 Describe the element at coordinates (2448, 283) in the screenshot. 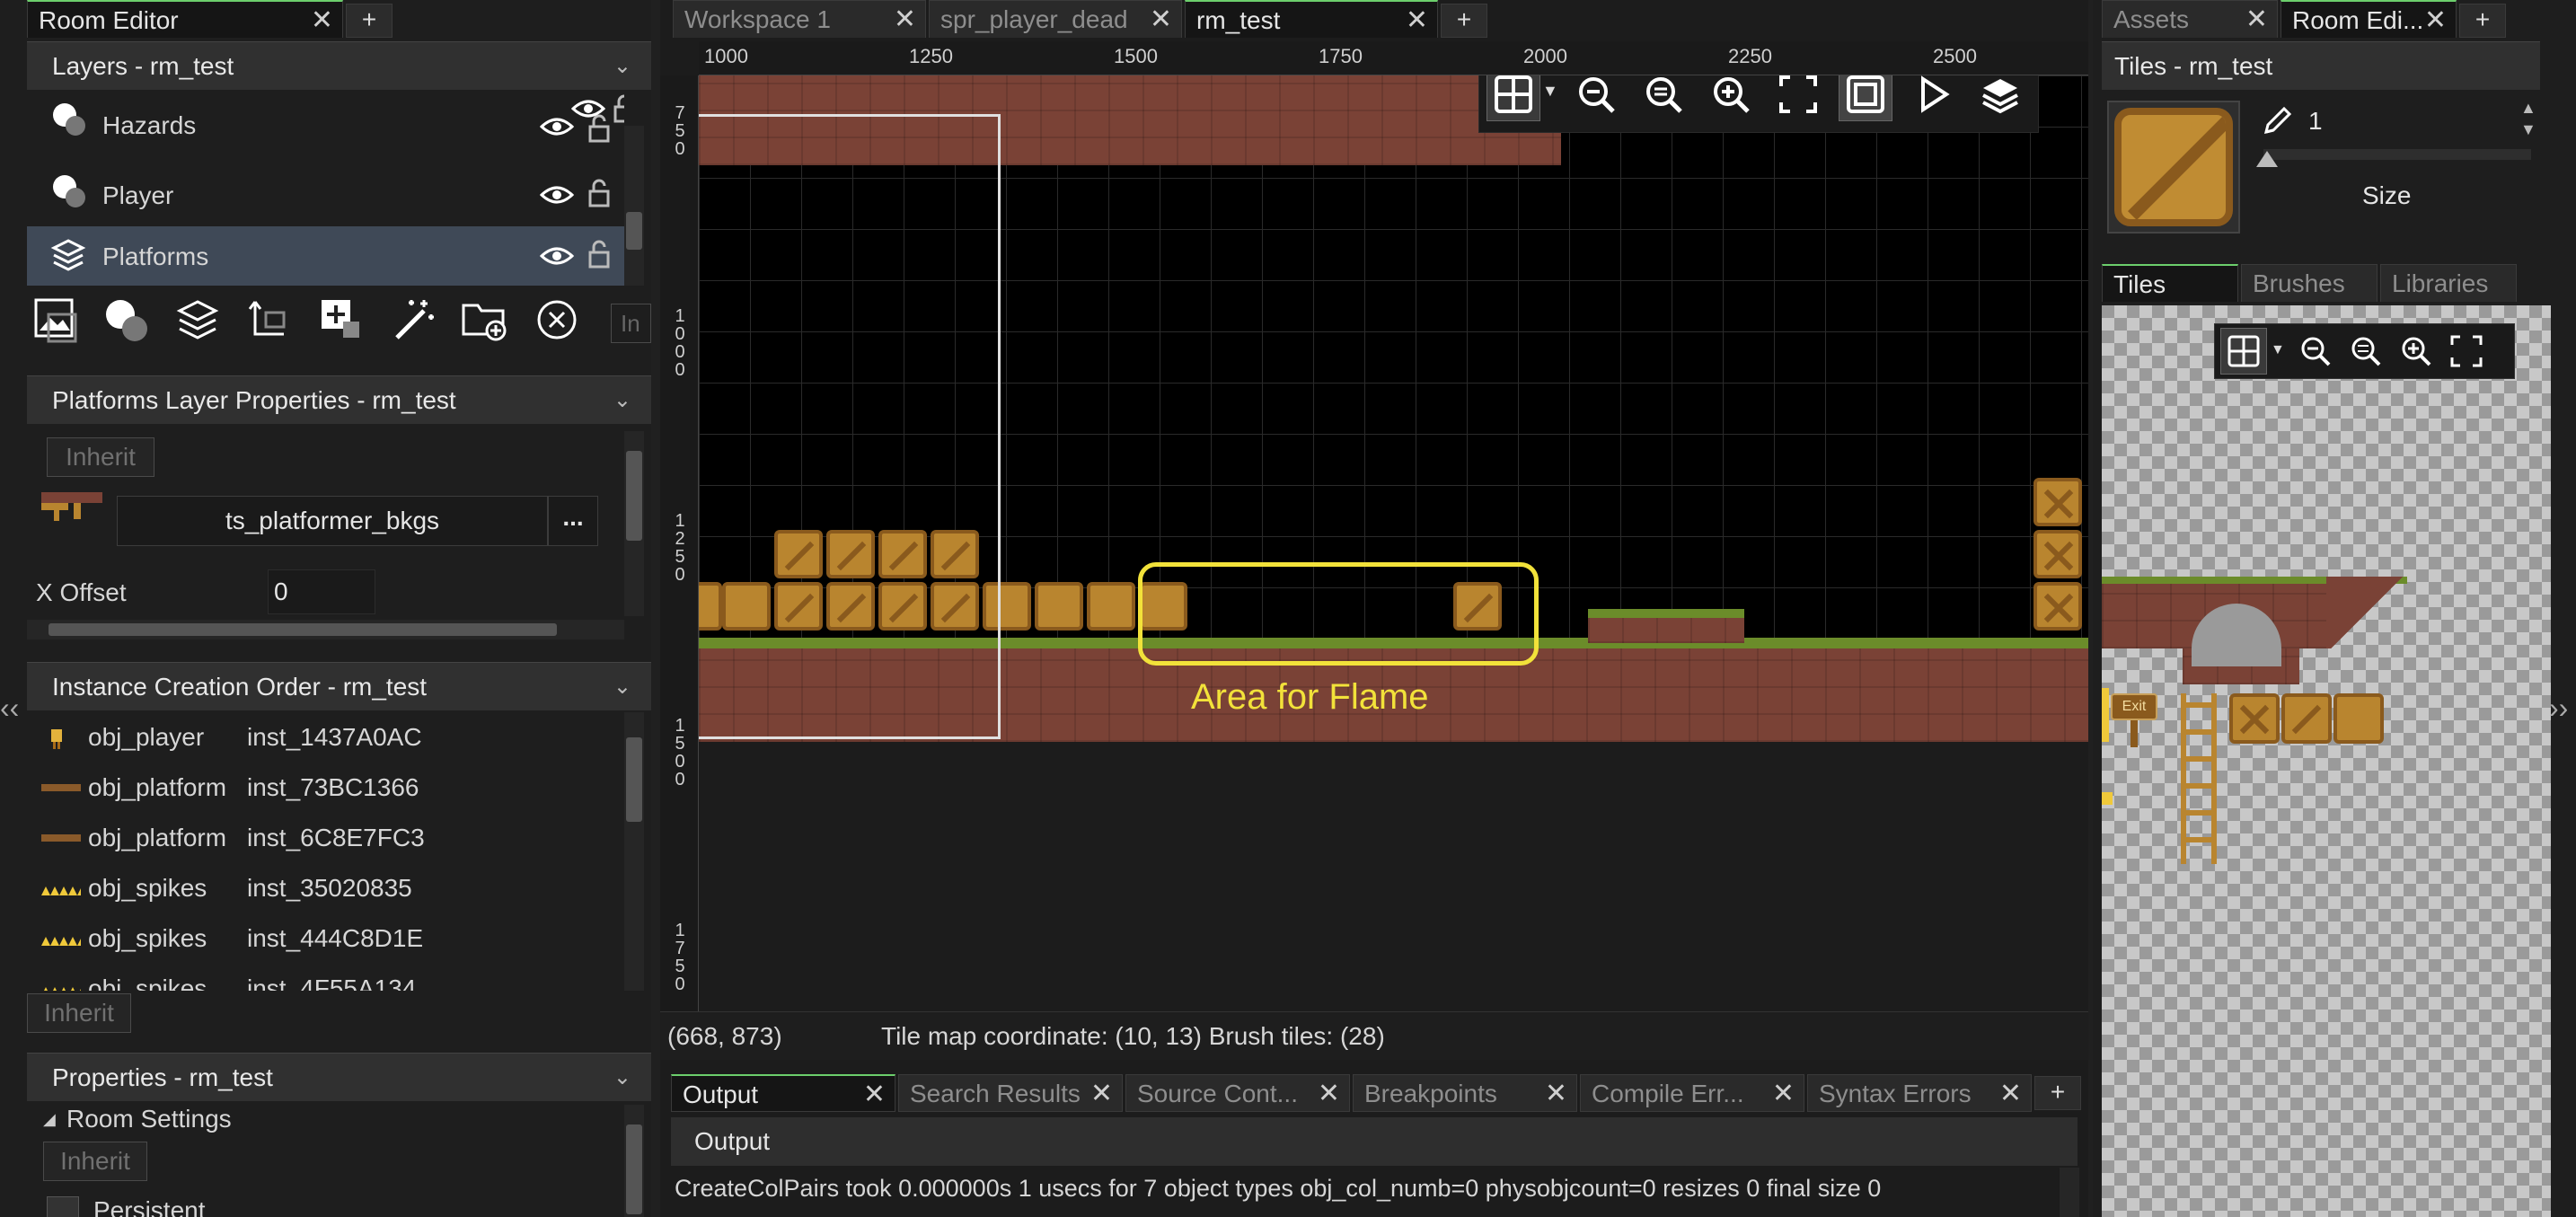

I see `subtab-libraries: Libraries` at that location.